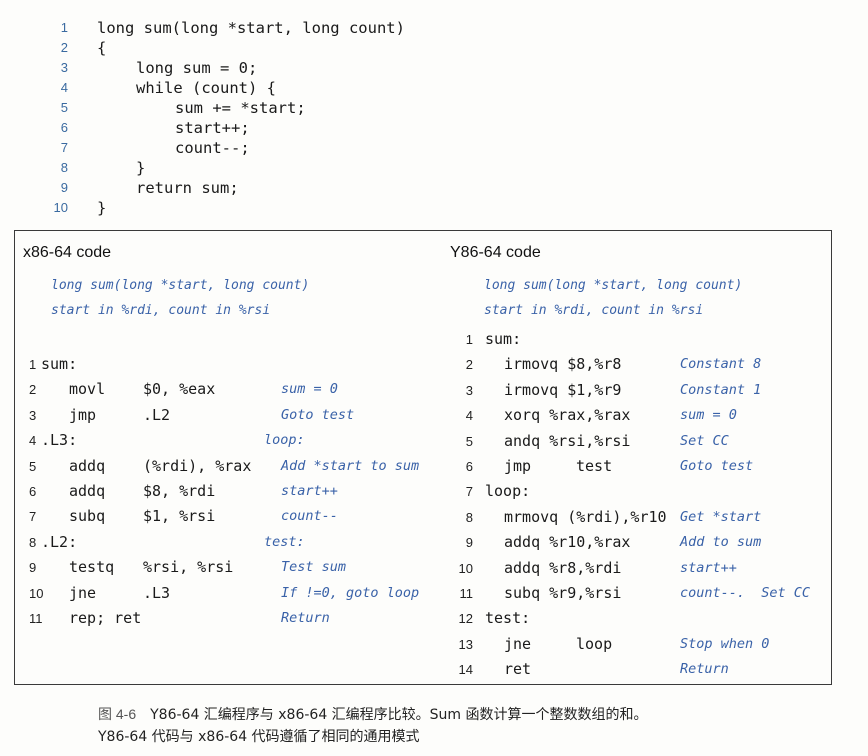 The width and height of the screenshot is (868, 756). Describe the element at coordinates (518, 669) in the screenshot. I see `asm-instruction: ret` at that location.